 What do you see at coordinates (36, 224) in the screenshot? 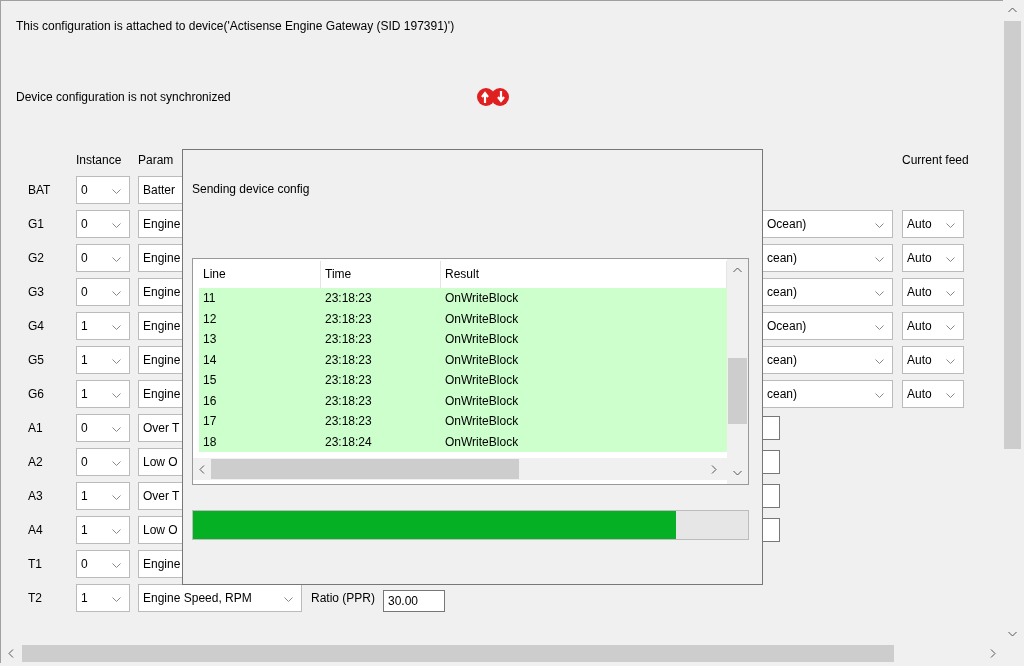
I see `row-label: G1` at bounding box center [36, 224].